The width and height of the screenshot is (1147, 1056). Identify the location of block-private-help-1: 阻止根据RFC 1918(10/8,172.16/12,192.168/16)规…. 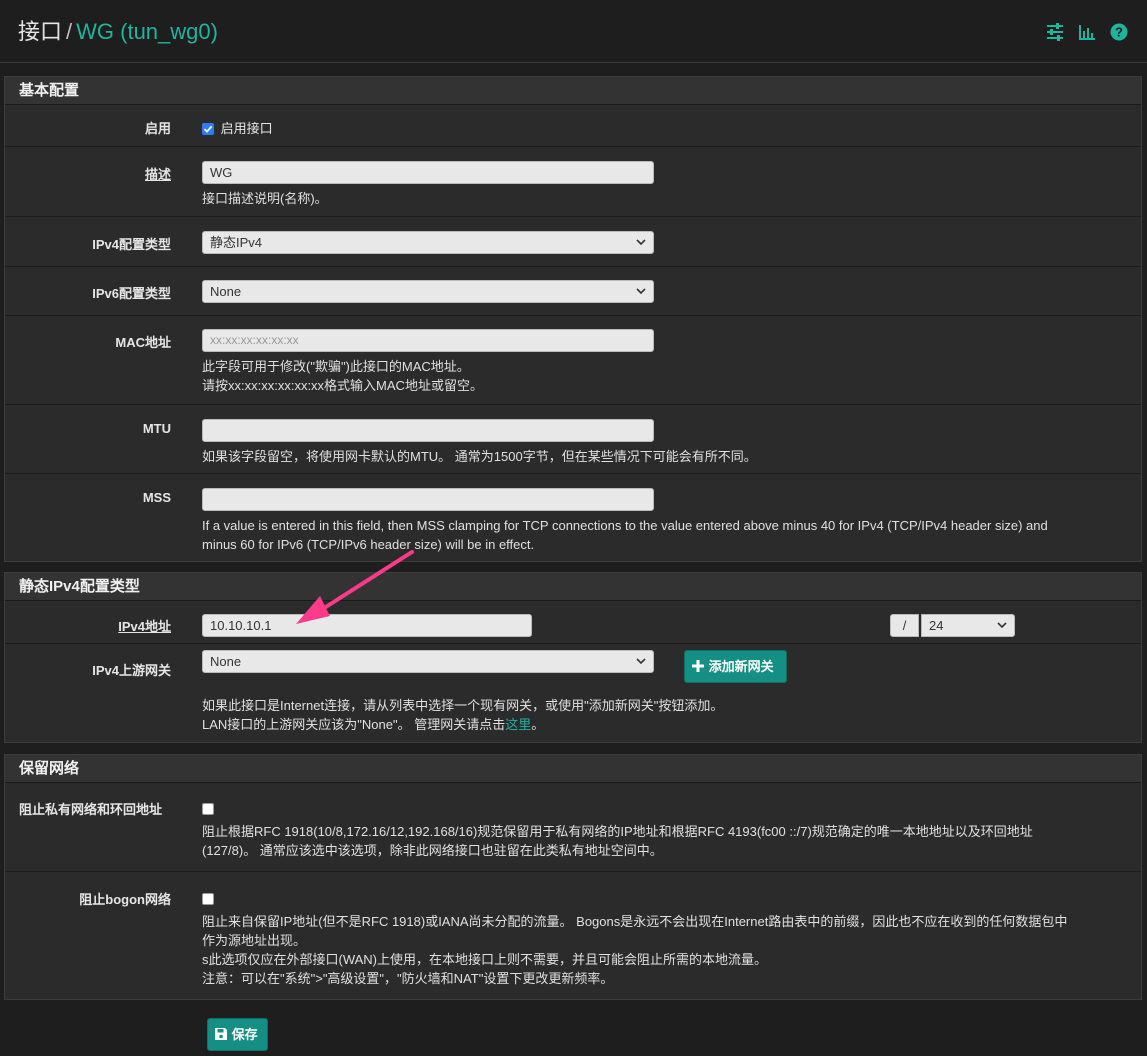
(617, 831).